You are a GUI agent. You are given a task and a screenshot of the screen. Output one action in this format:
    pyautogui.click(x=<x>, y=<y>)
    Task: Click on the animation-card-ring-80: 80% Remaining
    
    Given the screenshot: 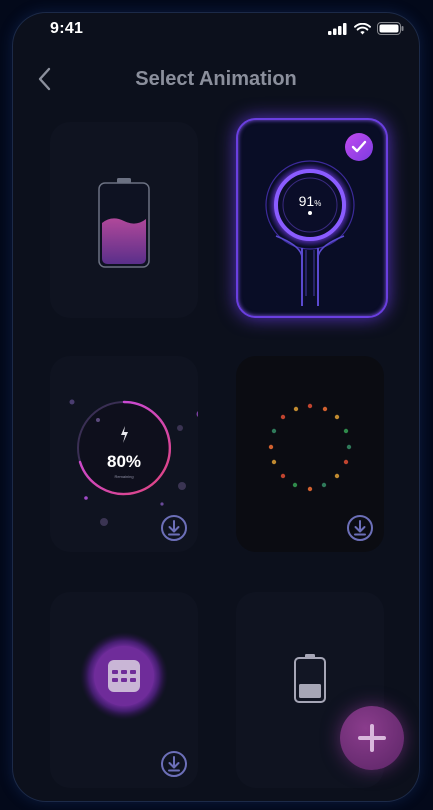 What is the action you would take?
    pyautogui.click(x=127, y=454)
    